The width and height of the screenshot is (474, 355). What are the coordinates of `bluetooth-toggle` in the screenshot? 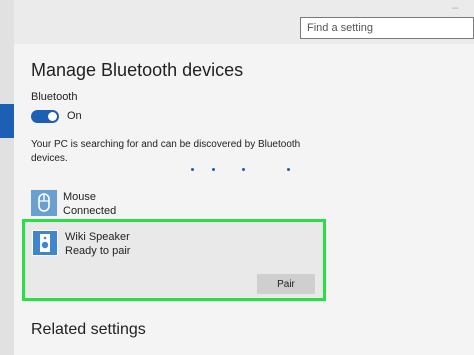 It's located at (45, 116).